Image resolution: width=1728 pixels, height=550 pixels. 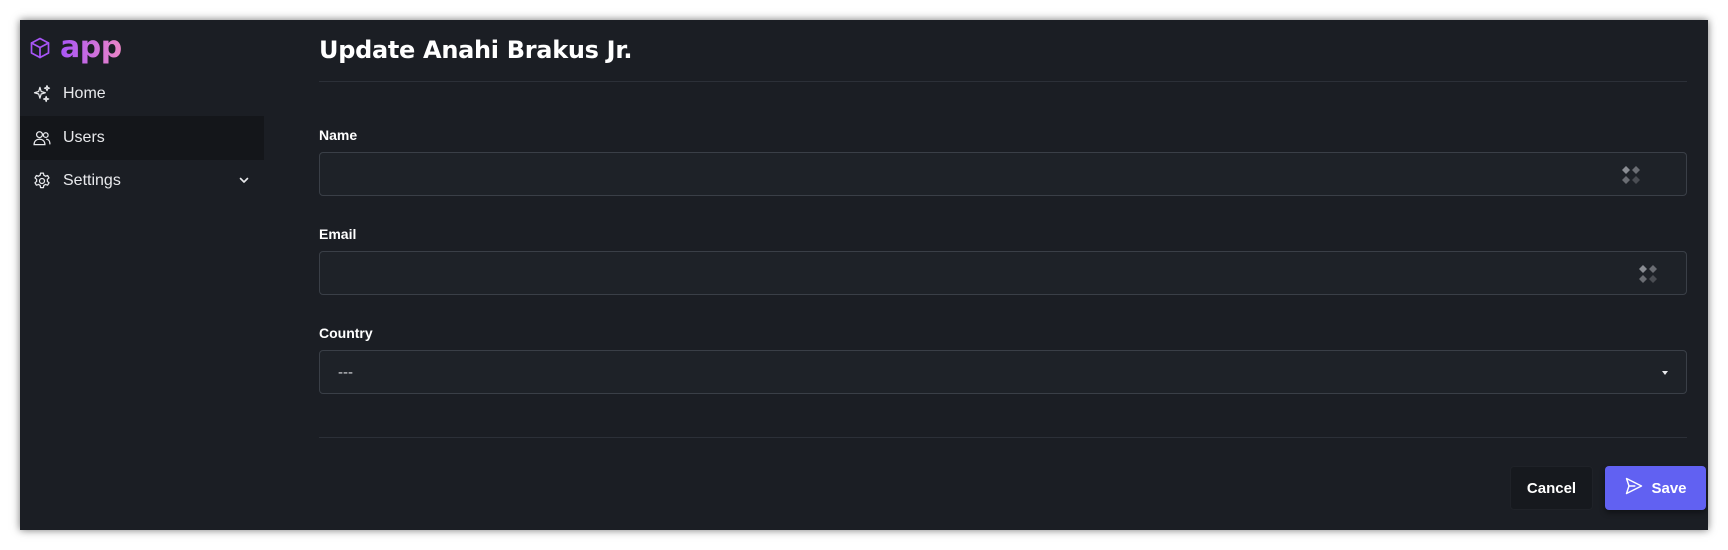 I want to click on chevron-down-icon, so click(x=244, y=182).